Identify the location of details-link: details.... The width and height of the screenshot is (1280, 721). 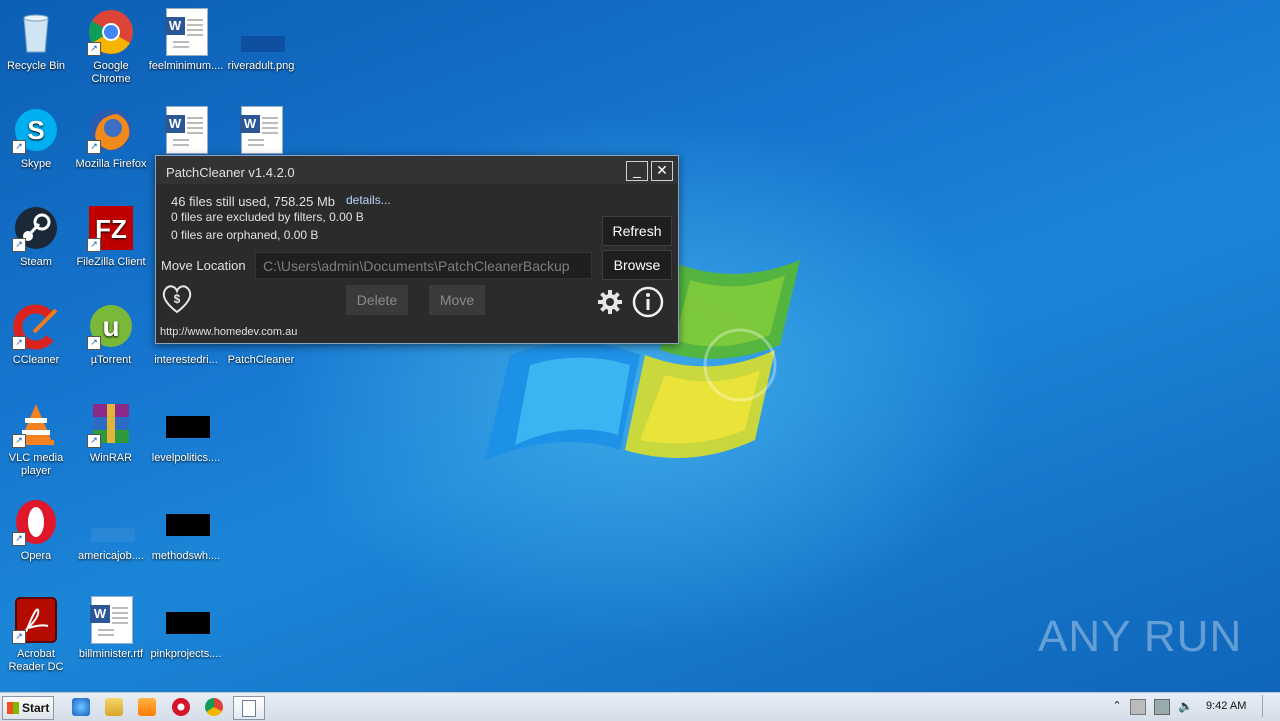
(368, 200).